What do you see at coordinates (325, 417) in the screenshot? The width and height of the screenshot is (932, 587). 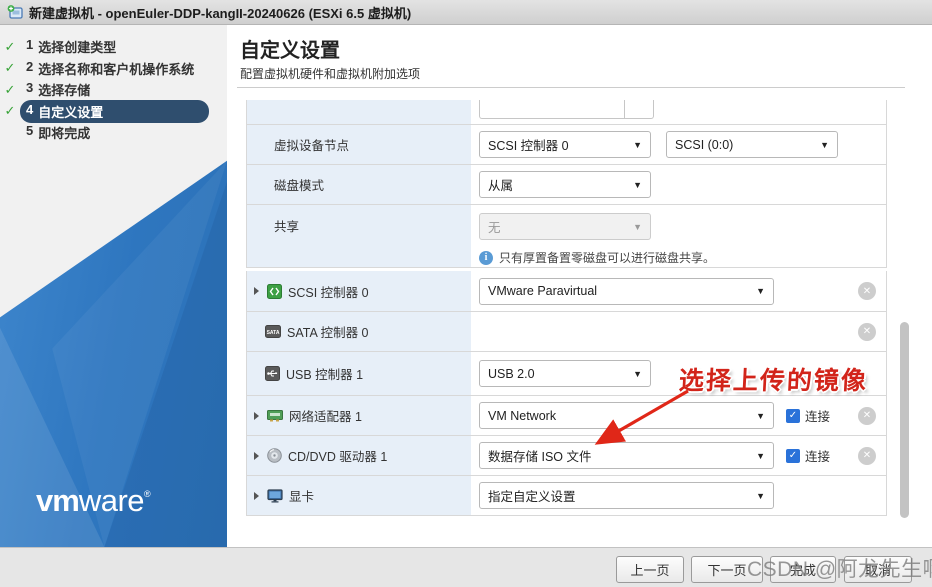 I see `row-label: 网络适配器 1` at bounding box center [325, 417].